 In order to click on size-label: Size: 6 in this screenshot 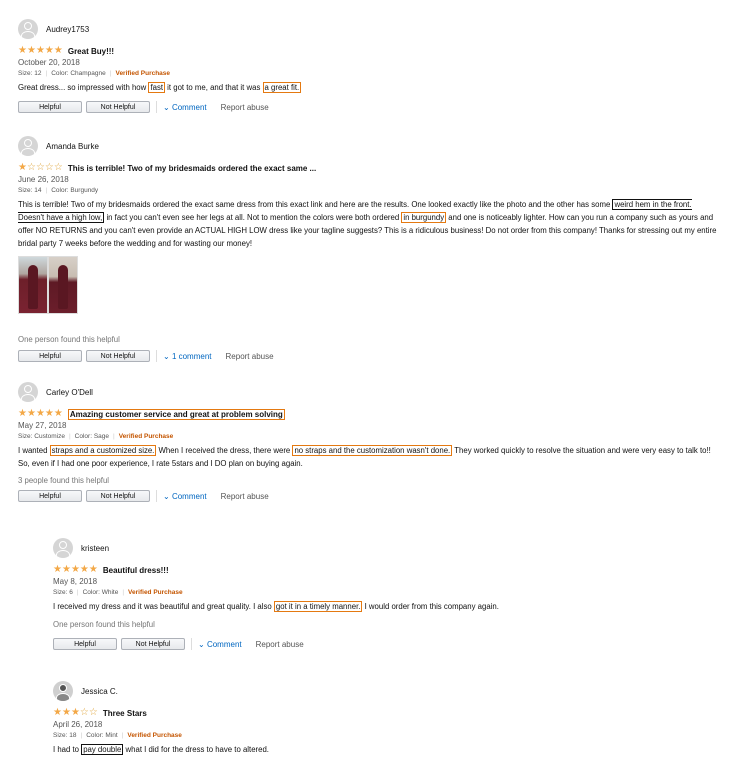, I will do `click(63, 592)`.